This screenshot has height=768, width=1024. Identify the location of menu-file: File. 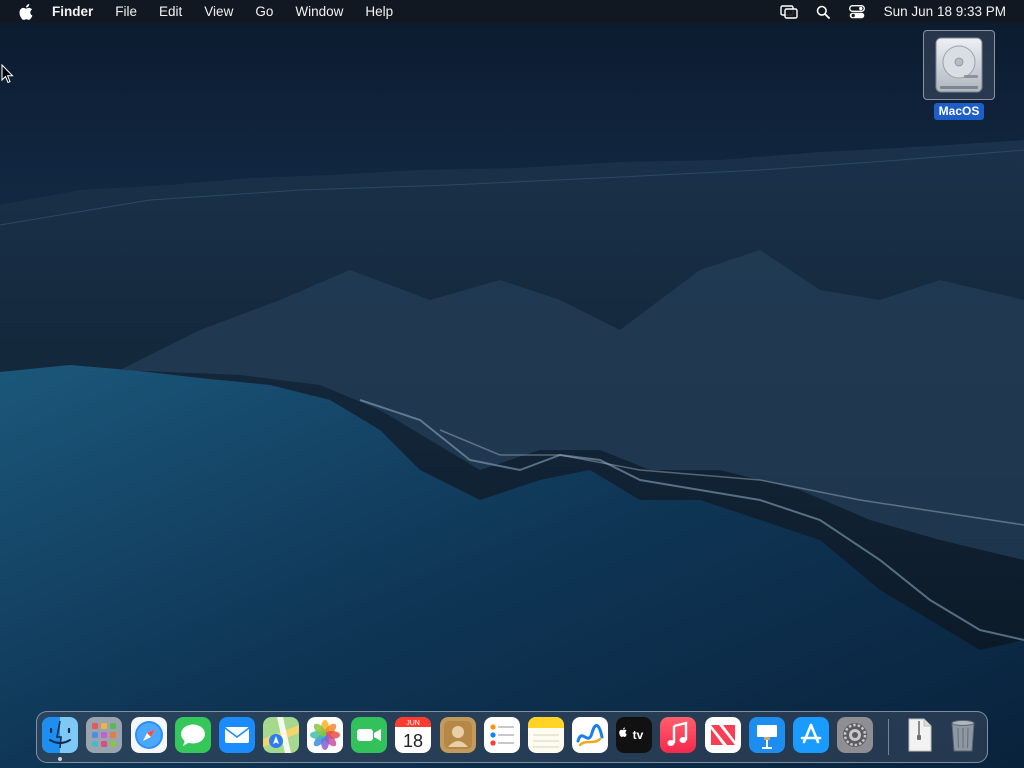
(126, 11).